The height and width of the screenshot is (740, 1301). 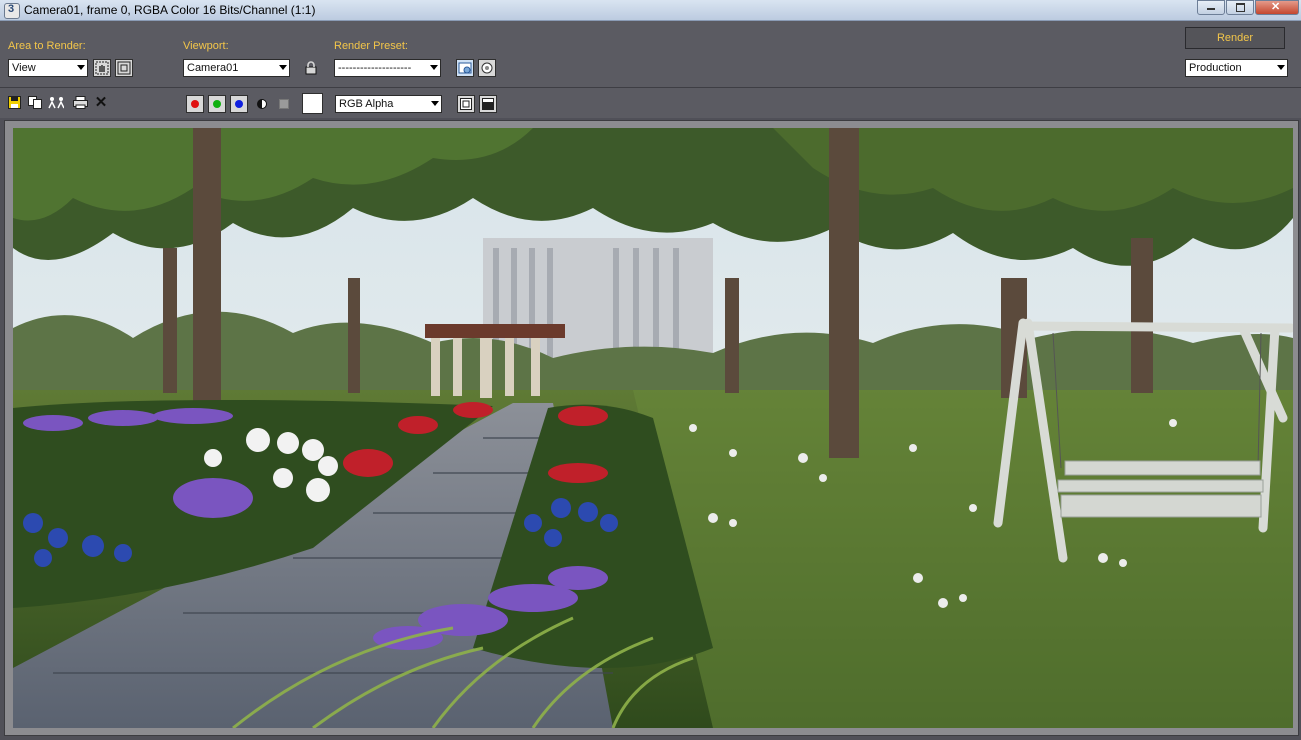 I want to click on clear-icon: ✕, so click(x=101, y=102).